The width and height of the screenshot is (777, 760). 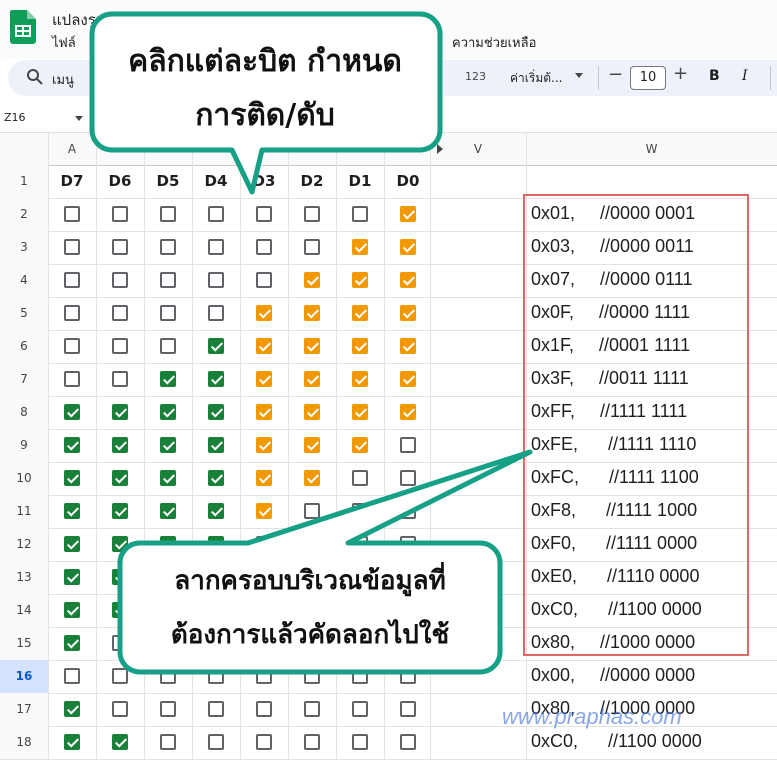 What do you see at coordinates (615, 74) in the screenshot?
I see `decrease-font-size-button: −` at bounding box center [615, 74].